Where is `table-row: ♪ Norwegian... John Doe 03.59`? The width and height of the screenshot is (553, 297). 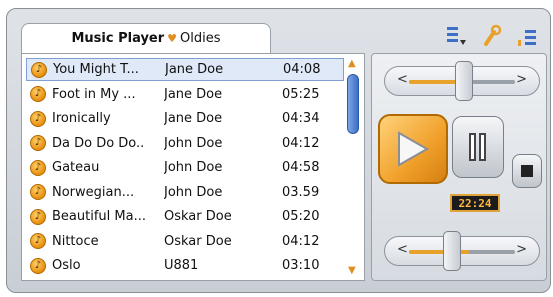 table-row: ♪ Norwegian... John Doe 03.59 is located at coordinates (185, 192).